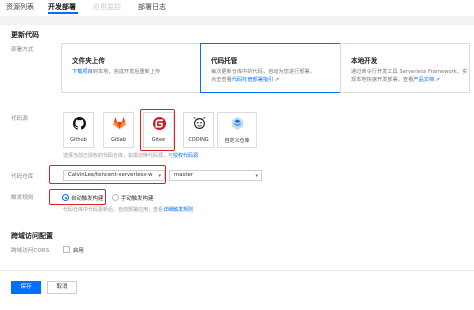 The image size is (474, 310). I want to click on mode-desc: 每次更新仓库中的代码，自动为您进行部署， 点击查看代码托管部署指引 ↗, so click(263, 76).